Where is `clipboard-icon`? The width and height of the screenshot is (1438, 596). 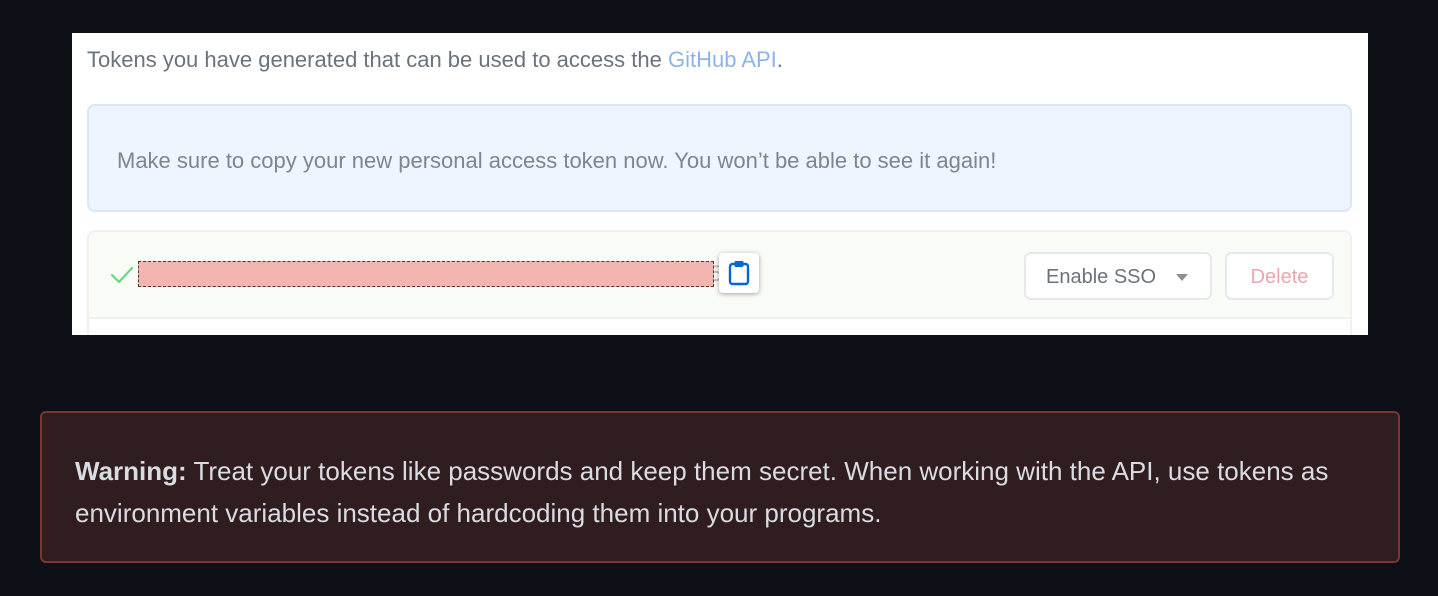
clipboard-icon is located at coordinates (739, 273).